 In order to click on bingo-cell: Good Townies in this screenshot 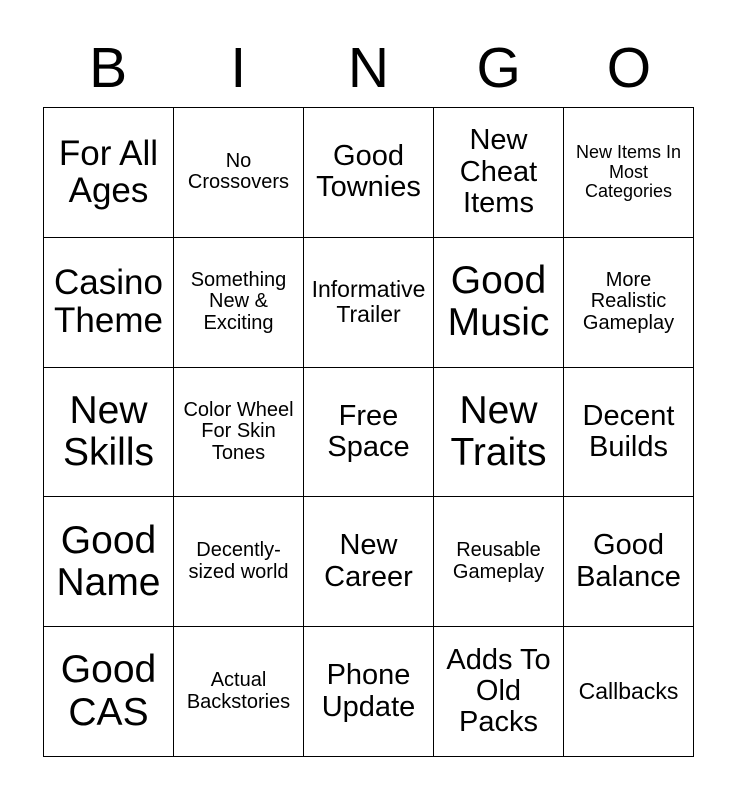, I will do `click(369, 173)`.